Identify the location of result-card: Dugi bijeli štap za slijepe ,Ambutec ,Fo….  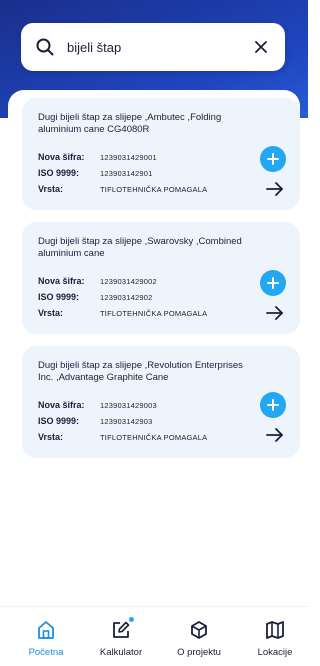
(161, 154).